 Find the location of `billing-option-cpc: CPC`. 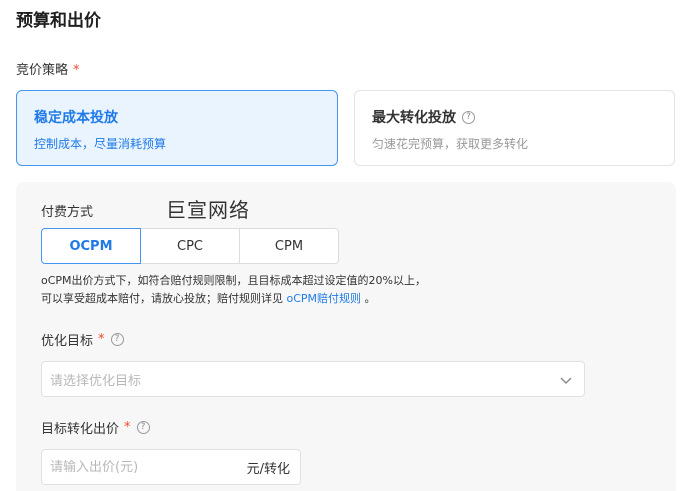

billing-option-cpc: CPC is located at coordinates (190, 246).